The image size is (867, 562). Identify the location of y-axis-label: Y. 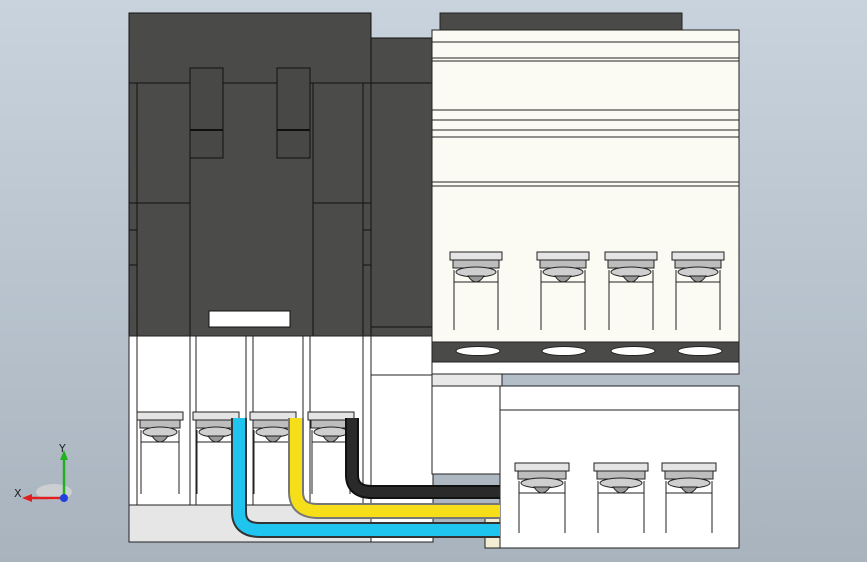
(62, 448).